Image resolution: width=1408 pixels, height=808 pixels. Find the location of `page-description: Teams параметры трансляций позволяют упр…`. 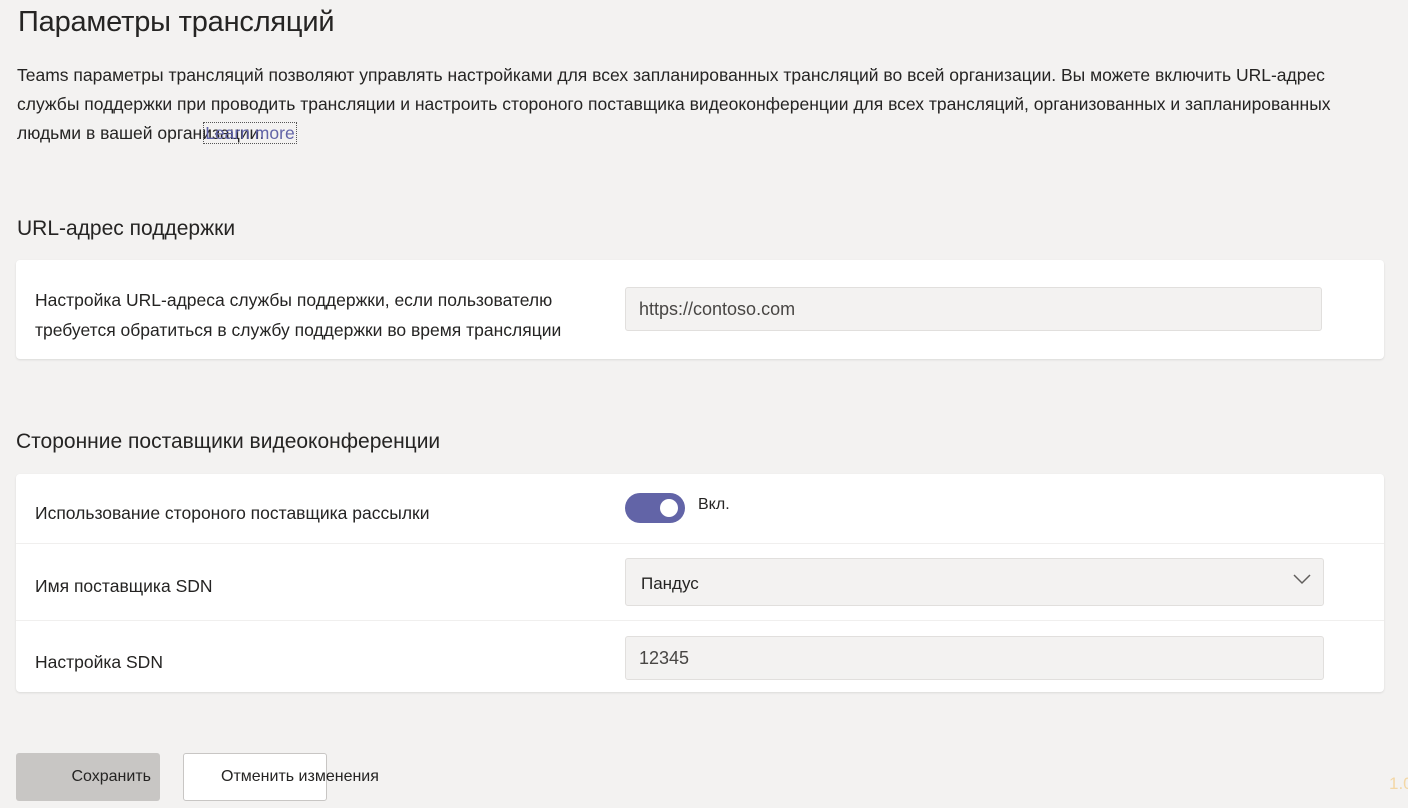

page-description: Teams параметры трансляций позволяют упр… is located at coordinates (697, 104).